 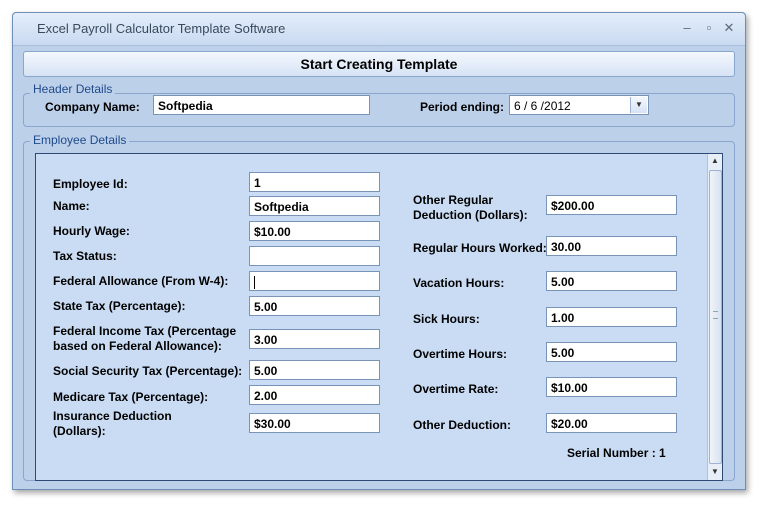 I want to click on period-ending-label: Period ending:, so click(x=462, y=107).